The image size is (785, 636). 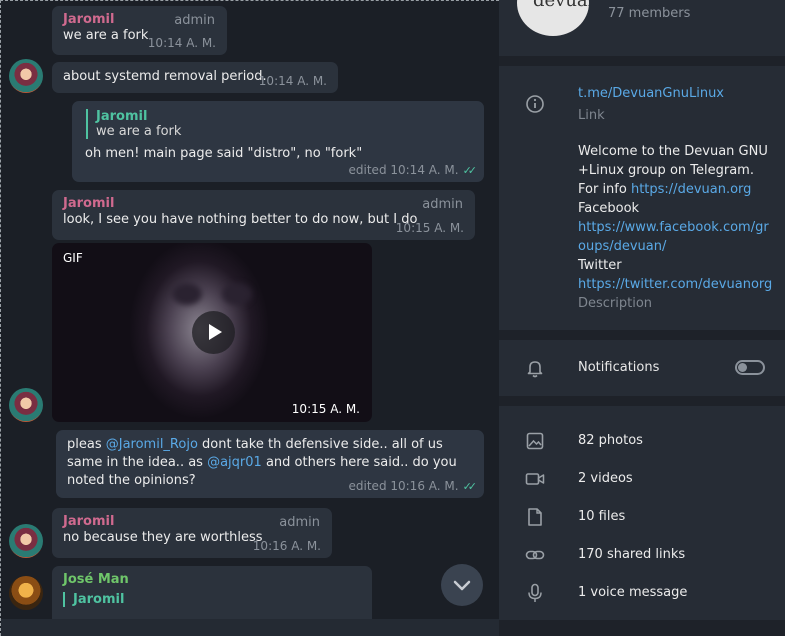 What do you see at coordinates (73, 258) in the screenshot?
I see `gif-label: GIF` at bounding box center [73, 258].